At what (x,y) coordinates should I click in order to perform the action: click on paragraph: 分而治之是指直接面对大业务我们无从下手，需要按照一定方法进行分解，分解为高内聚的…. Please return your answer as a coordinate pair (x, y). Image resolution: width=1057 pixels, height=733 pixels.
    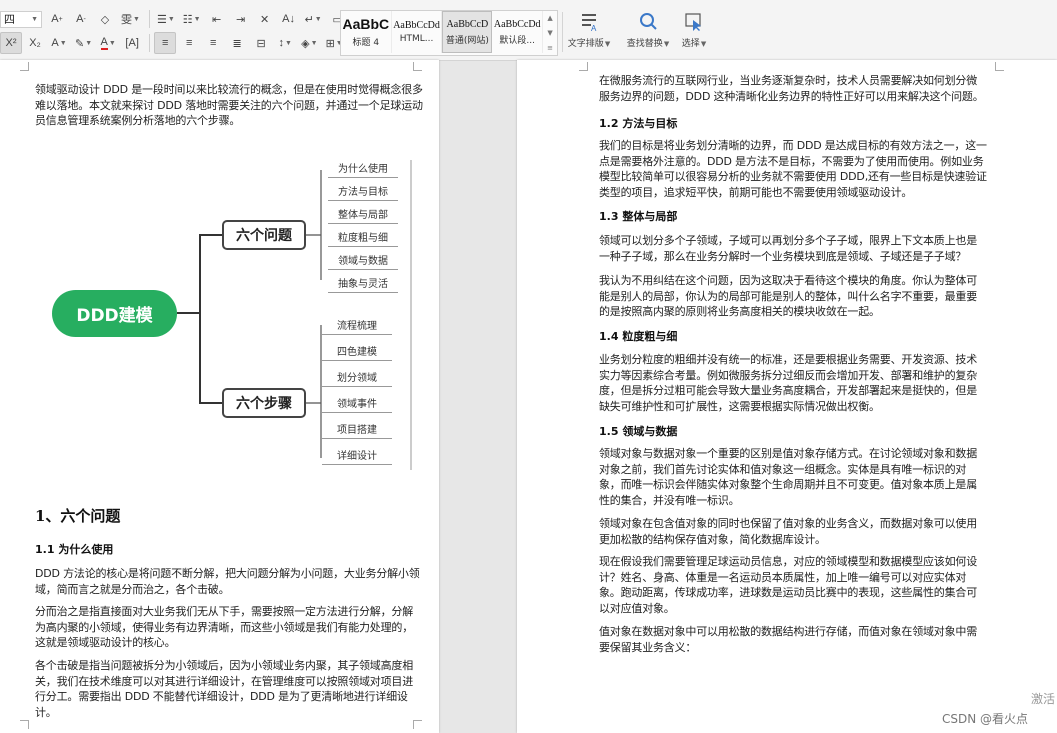
    Looking at the image, I should click on (224, 627).